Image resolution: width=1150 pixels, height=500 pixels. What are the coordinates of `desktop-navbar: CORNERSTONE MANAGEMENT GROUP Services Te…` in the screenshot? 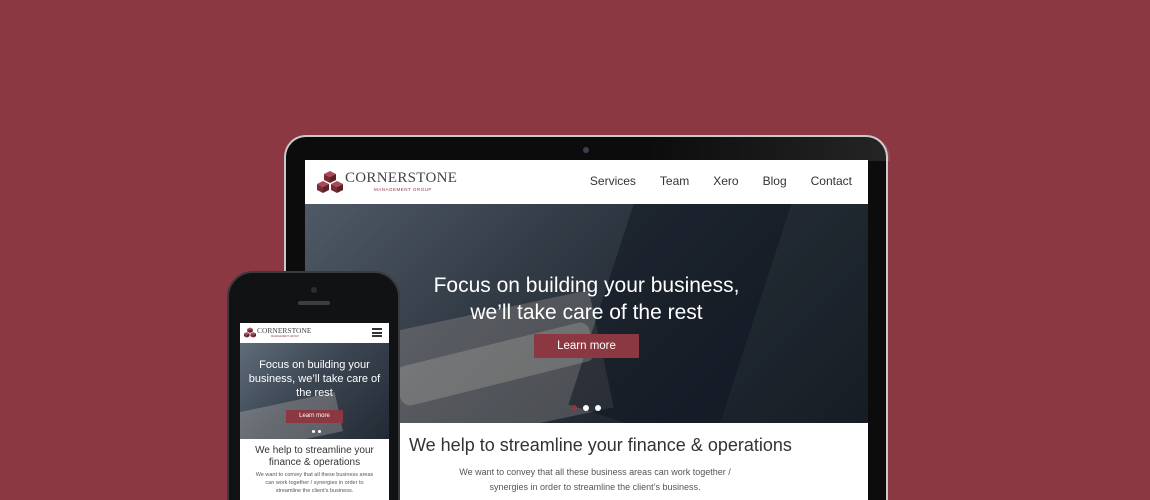 It's located at (586, 182).